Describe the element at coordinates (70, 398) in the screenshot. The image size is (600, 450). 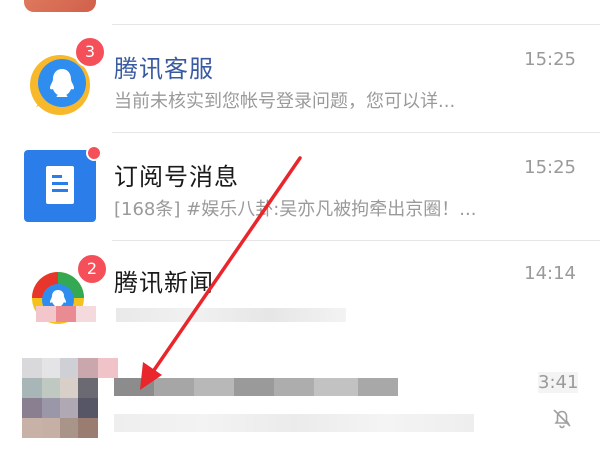
I see `blurred-avatar` at that location.